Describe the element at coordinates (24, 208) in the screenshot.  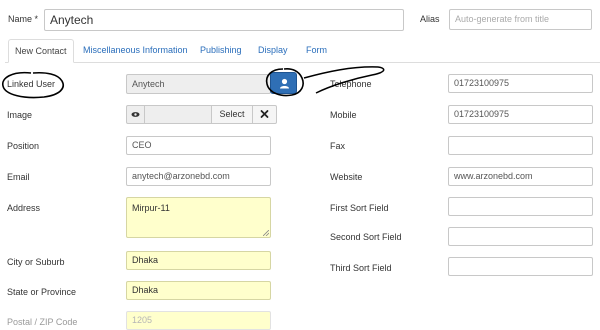
I see `address-label: Address` at that location.